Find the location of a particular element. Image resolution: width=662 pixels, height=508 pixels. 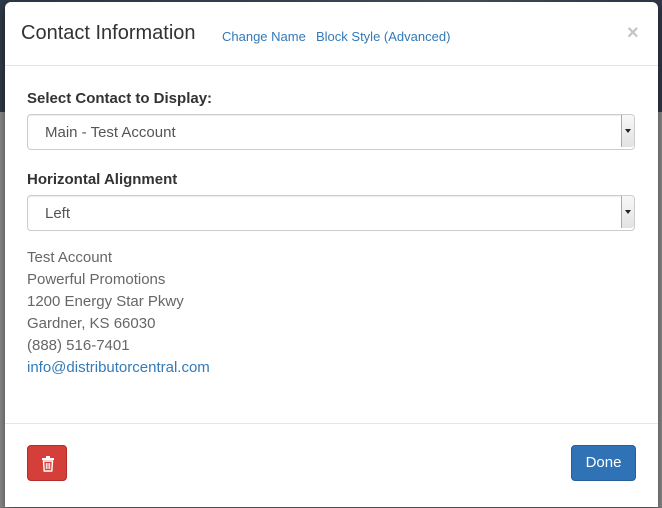

contact-city-state-zip: Gardner, KS 66030 is located at coordinates (91, 323).